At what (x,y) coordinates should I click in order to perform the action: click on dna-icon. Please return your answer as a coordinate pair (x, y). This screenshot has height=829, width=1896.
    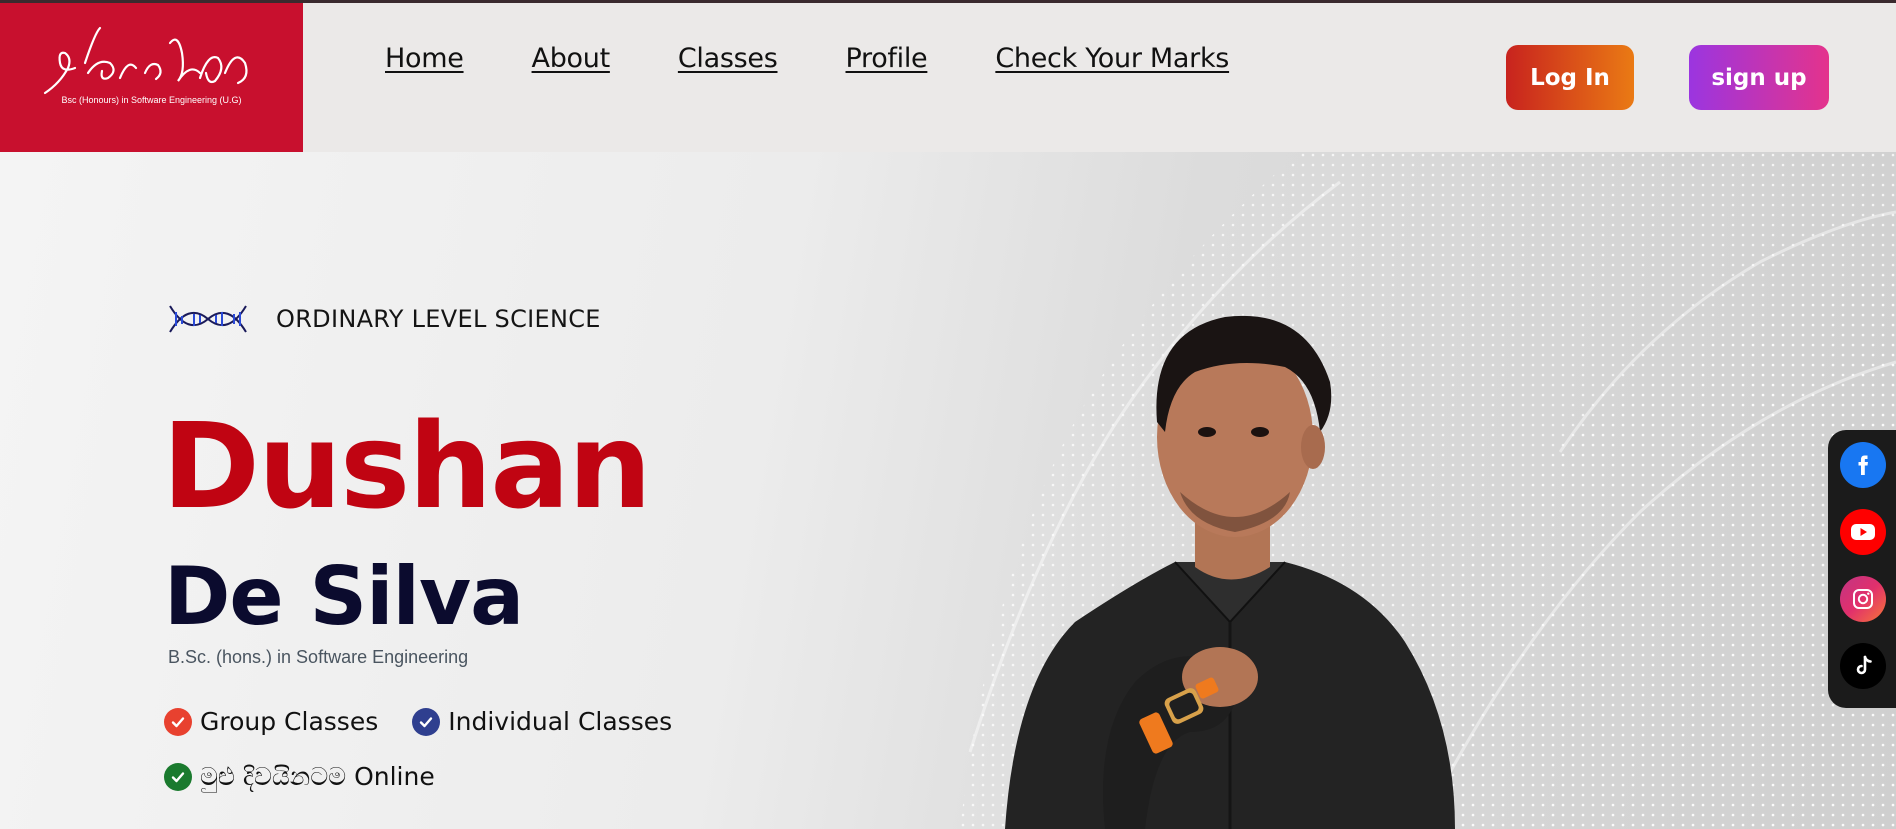
    Looking at the image, I should click on (208, 319).